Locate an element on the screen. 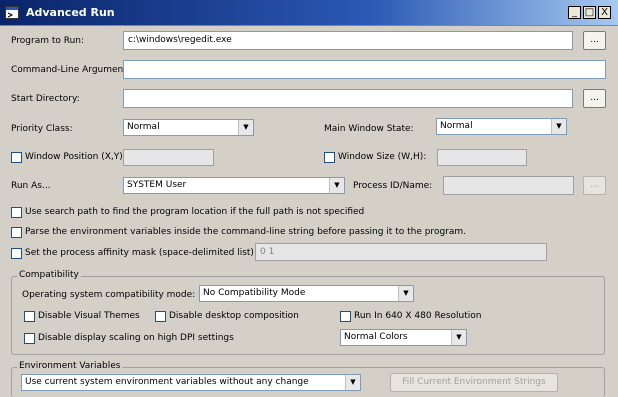  run-640-checkbox is located at coordinates (345, 316).